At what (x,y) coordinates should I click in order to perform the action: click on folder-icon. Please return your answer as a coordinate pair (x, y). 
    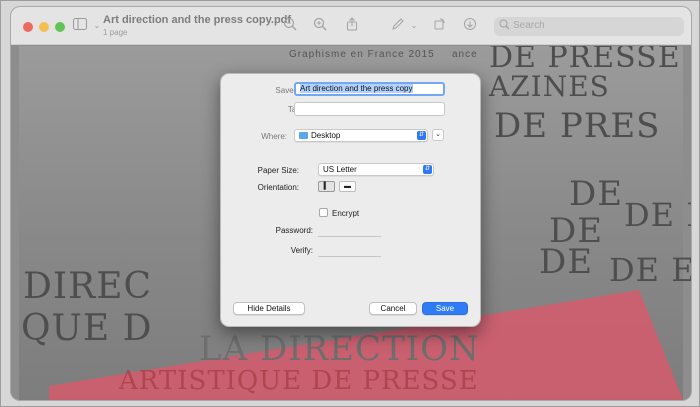
    Looking at the image, I should click on (303, 135).